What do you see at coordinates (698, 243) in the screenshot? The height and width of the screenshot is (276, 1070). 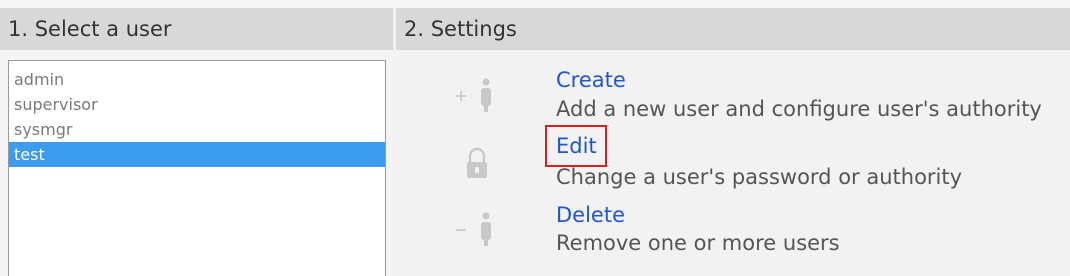 I see `delete-description: Remove one or more users` at bounding box center [698, 243].